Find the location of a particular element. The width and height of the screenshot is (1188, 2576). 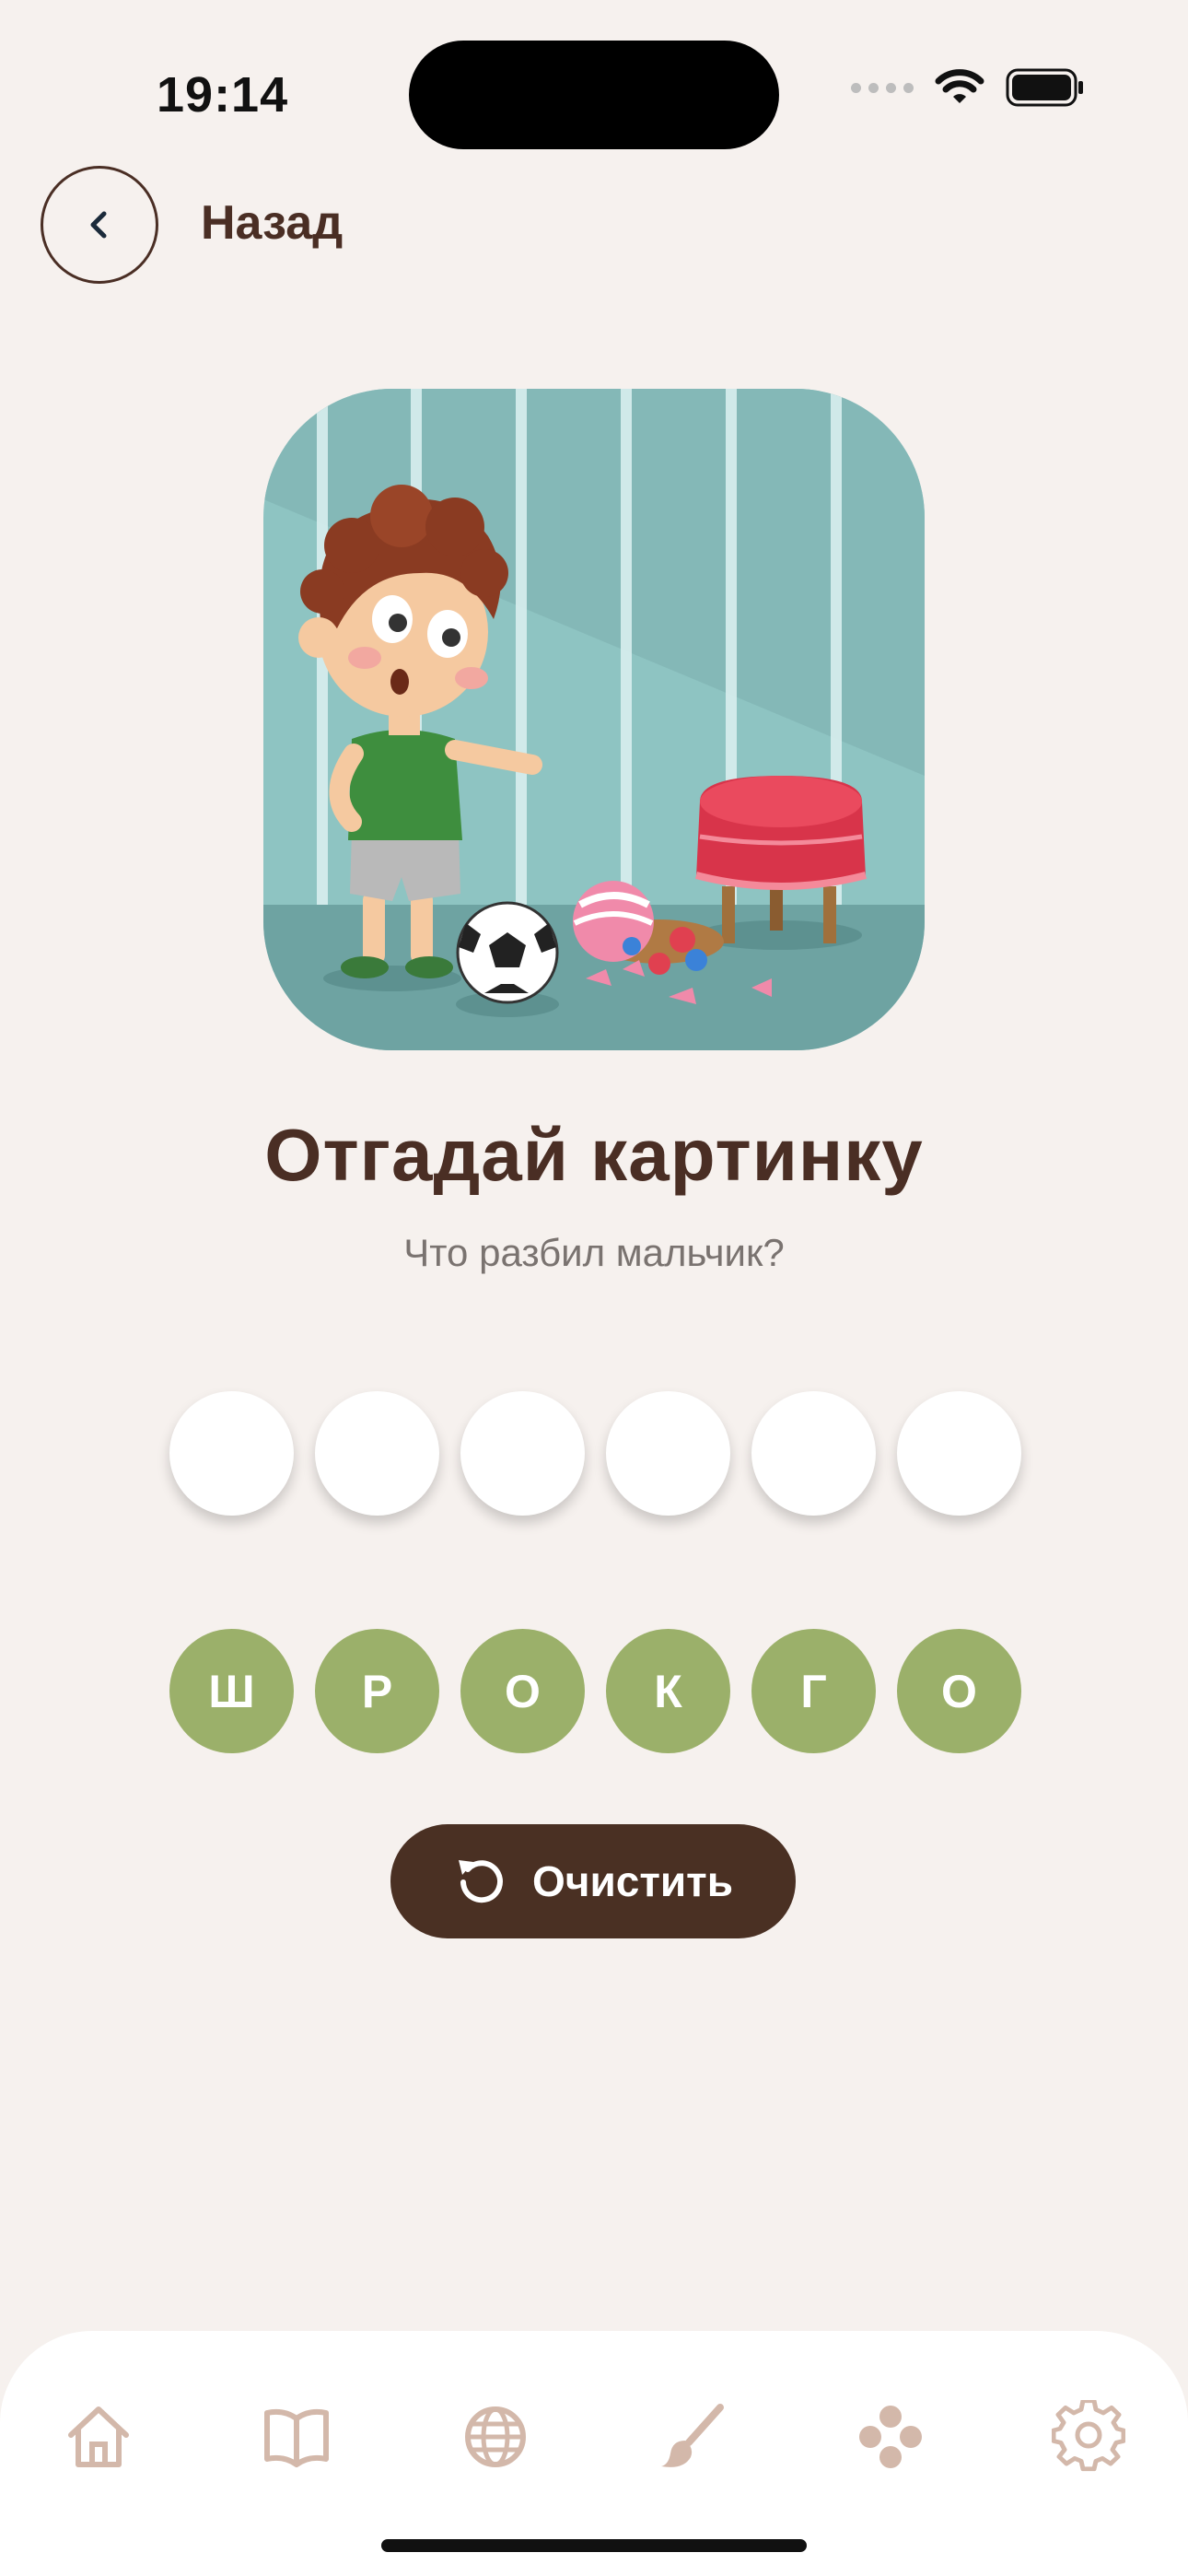

gear-icon is located at coordinates (1088, 2436).